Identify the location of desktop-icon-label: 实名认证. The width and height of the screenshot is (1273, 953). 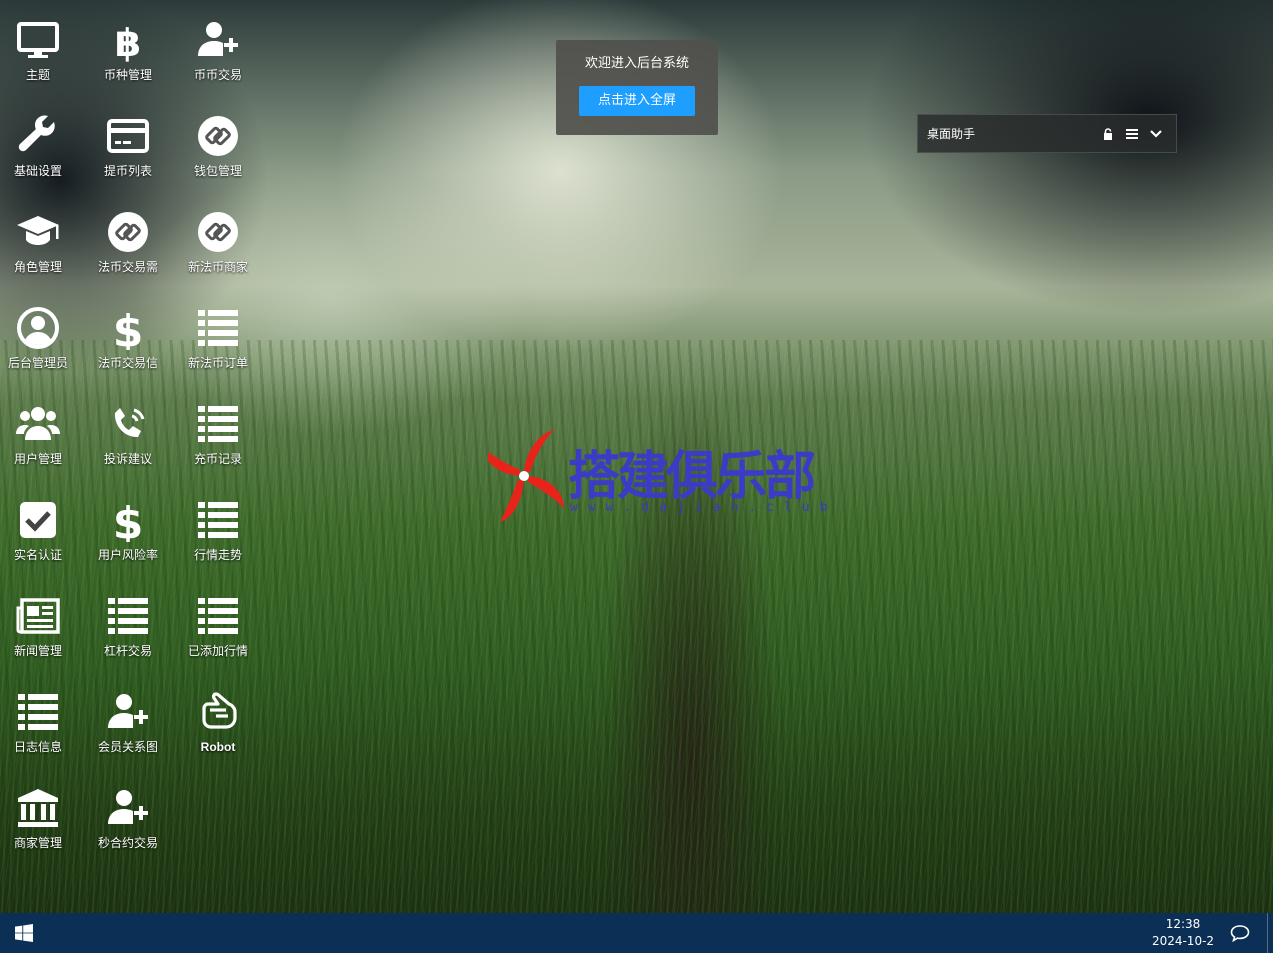
(37, 555).